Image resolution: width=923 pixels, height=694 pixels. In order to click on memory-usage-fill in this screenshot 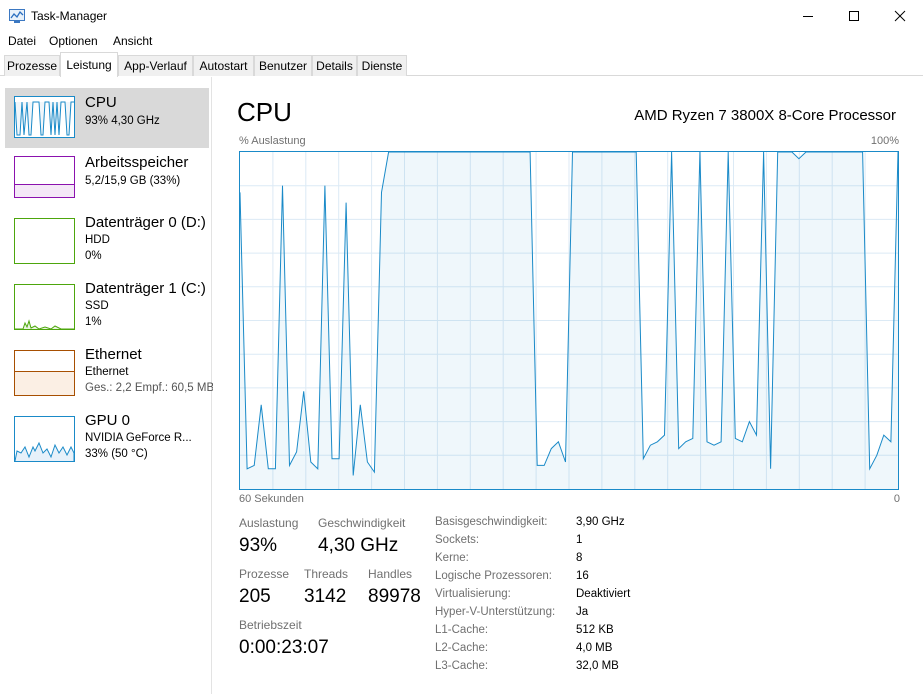, I will do `click(44, 190)`.